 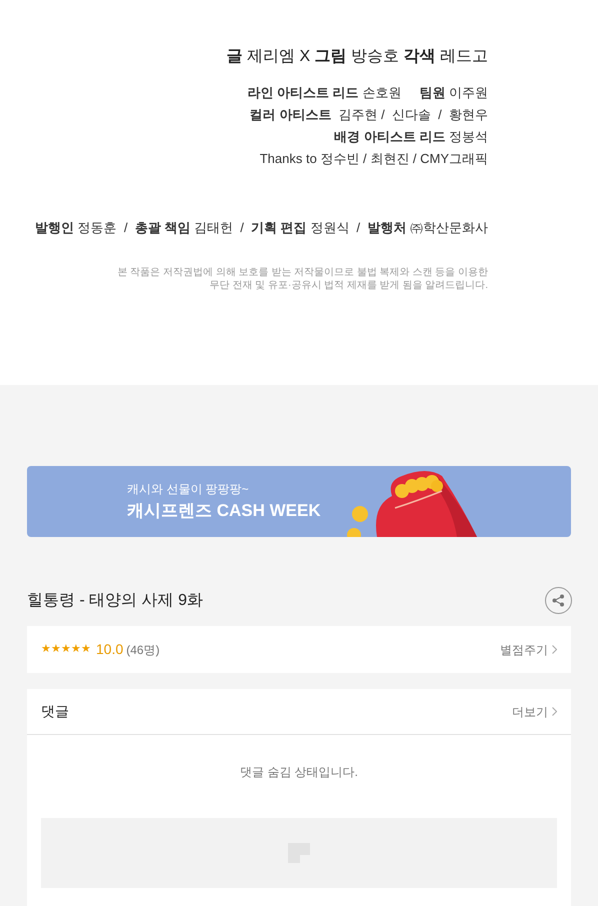 I want to click on episode-title: 힐통령 - 태양의 사제 9화, so click(x=115, y=600).